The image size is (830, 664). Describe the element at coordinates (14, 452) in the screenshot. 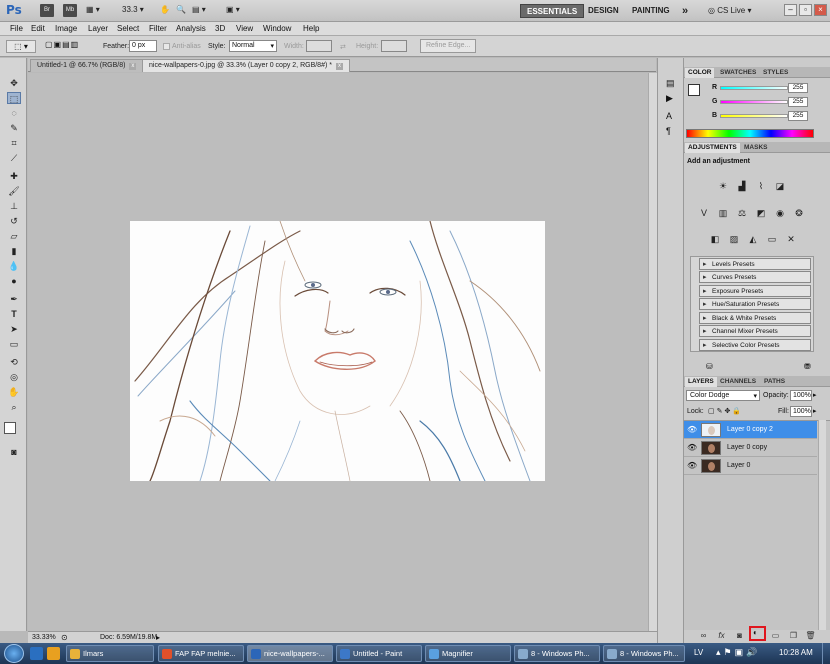

I see `quick-mask-icon: ◙` at that location.